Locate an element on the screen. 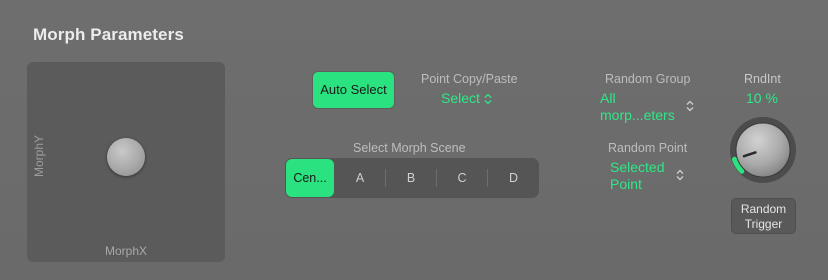 This screenshot has height=280, width=828. morph-scene-segmented-control: Cen... A B C D is located at coordinates (412, 178).